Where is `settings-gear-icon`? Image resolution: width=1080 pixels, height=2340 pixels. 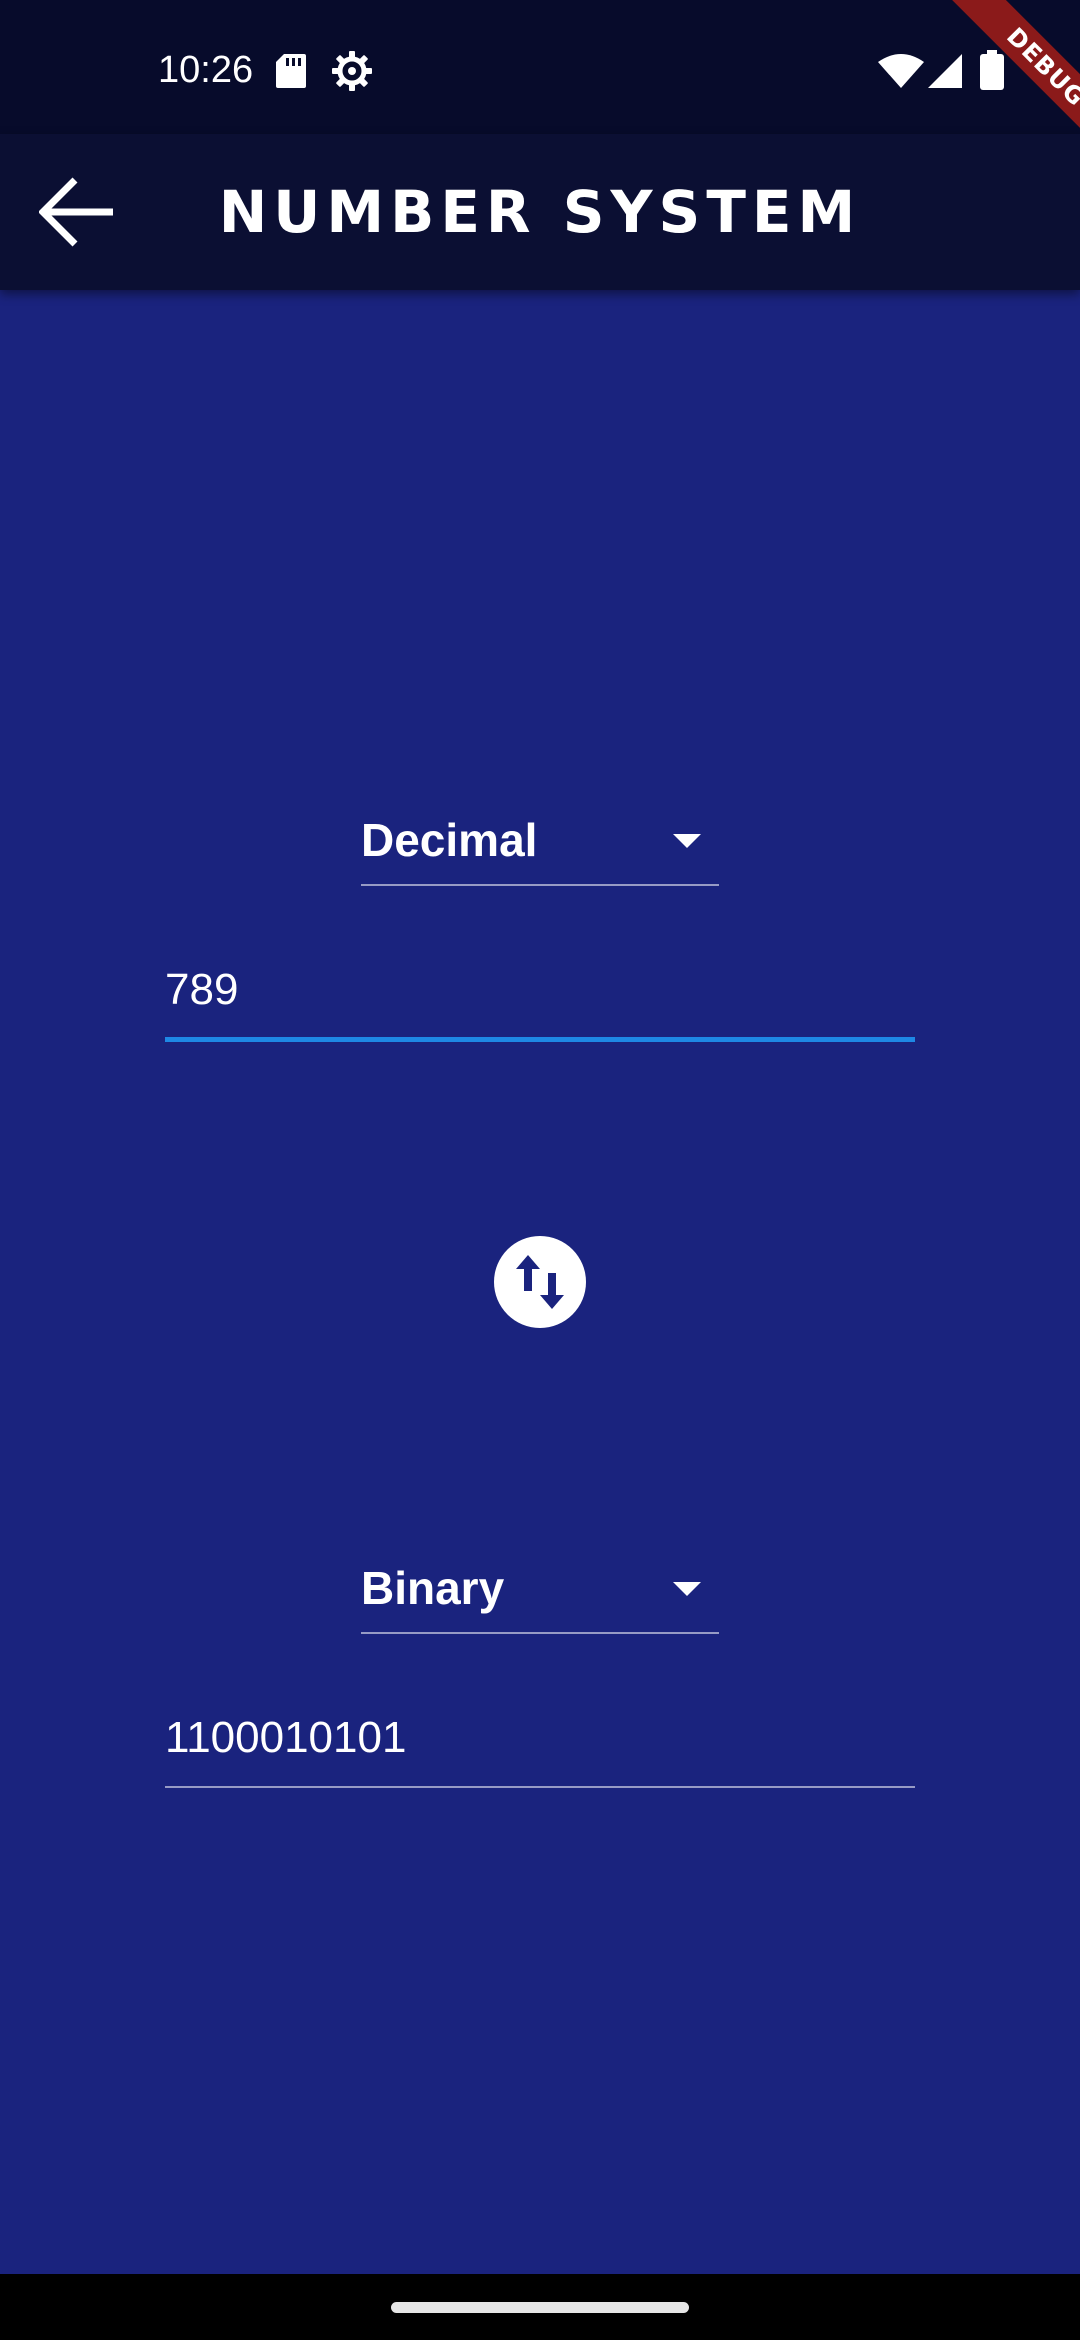 settings-gear-icon is located at coordinates (352, 71).